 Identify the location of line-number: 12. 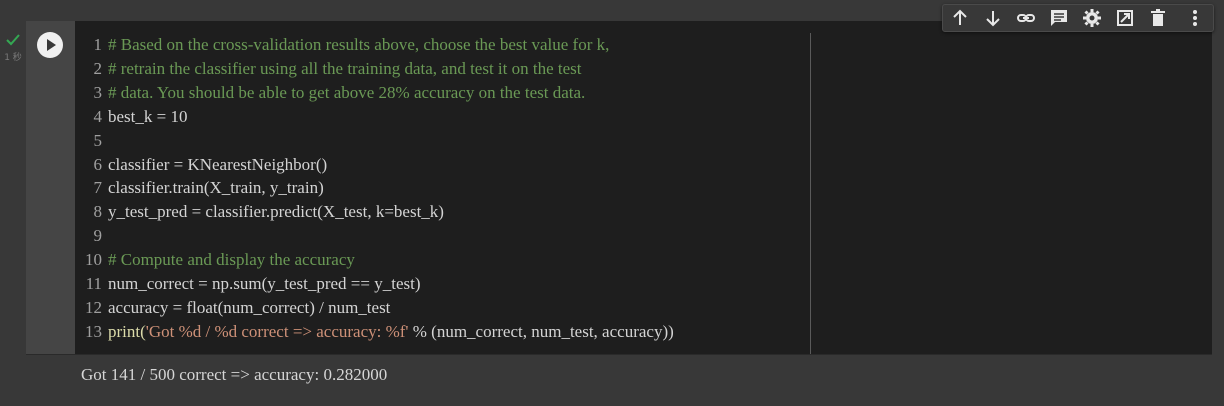
(93, 307).